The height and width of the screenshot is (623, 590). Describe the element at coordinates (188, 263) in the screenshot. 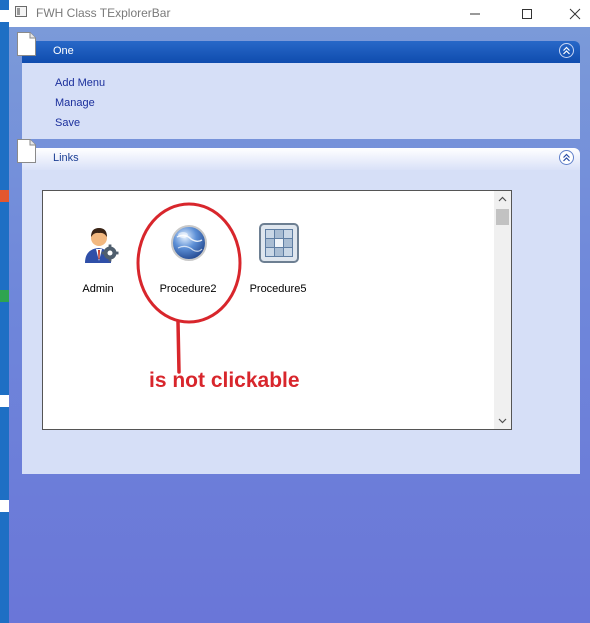

I see `list-item-procedure2: Procedure2` at that location.